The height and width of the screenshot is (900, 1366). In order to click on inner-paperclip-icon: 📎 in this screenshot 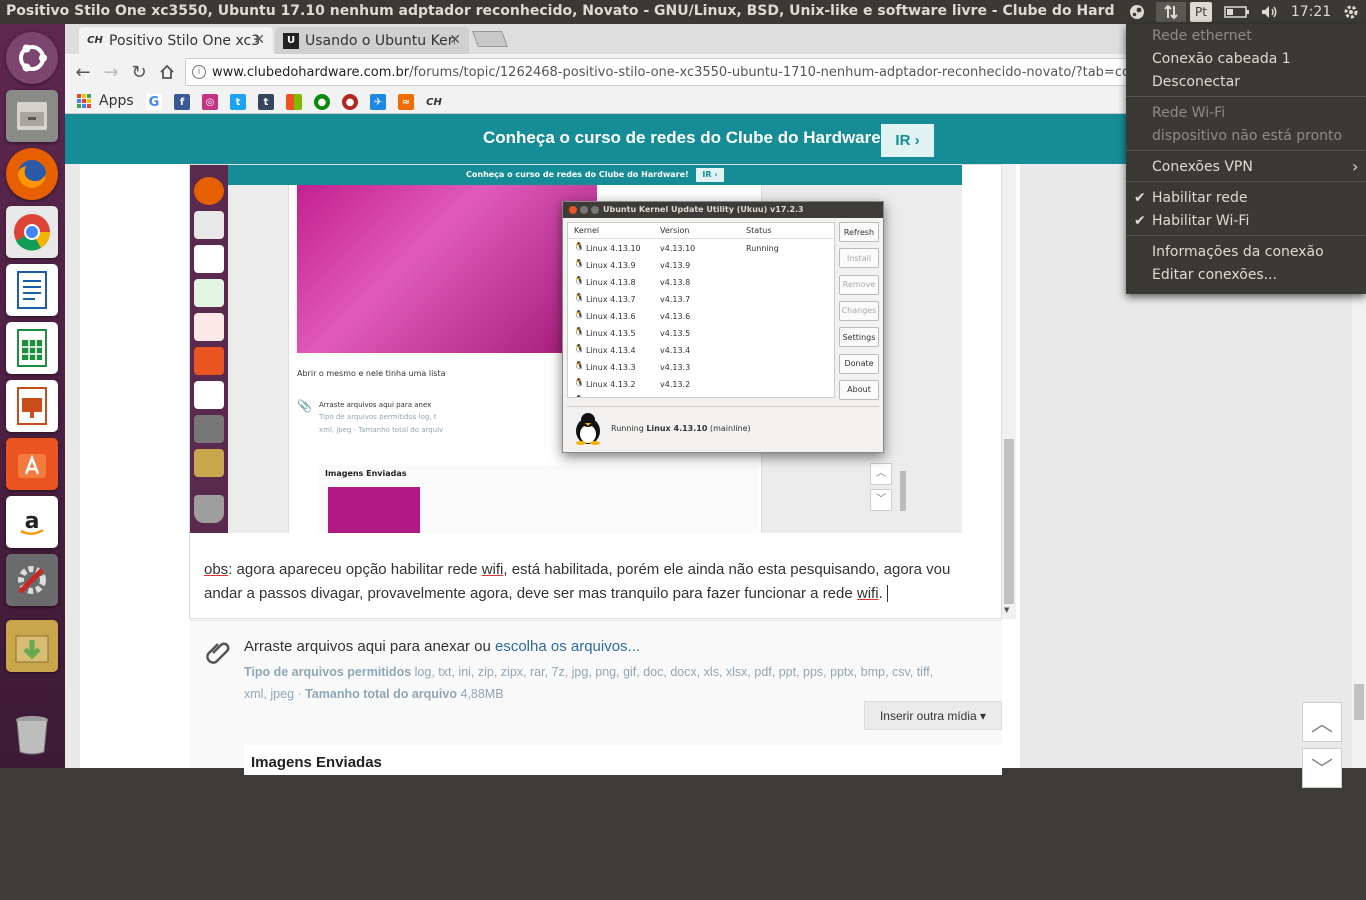, I will do `click(304, 406)`.